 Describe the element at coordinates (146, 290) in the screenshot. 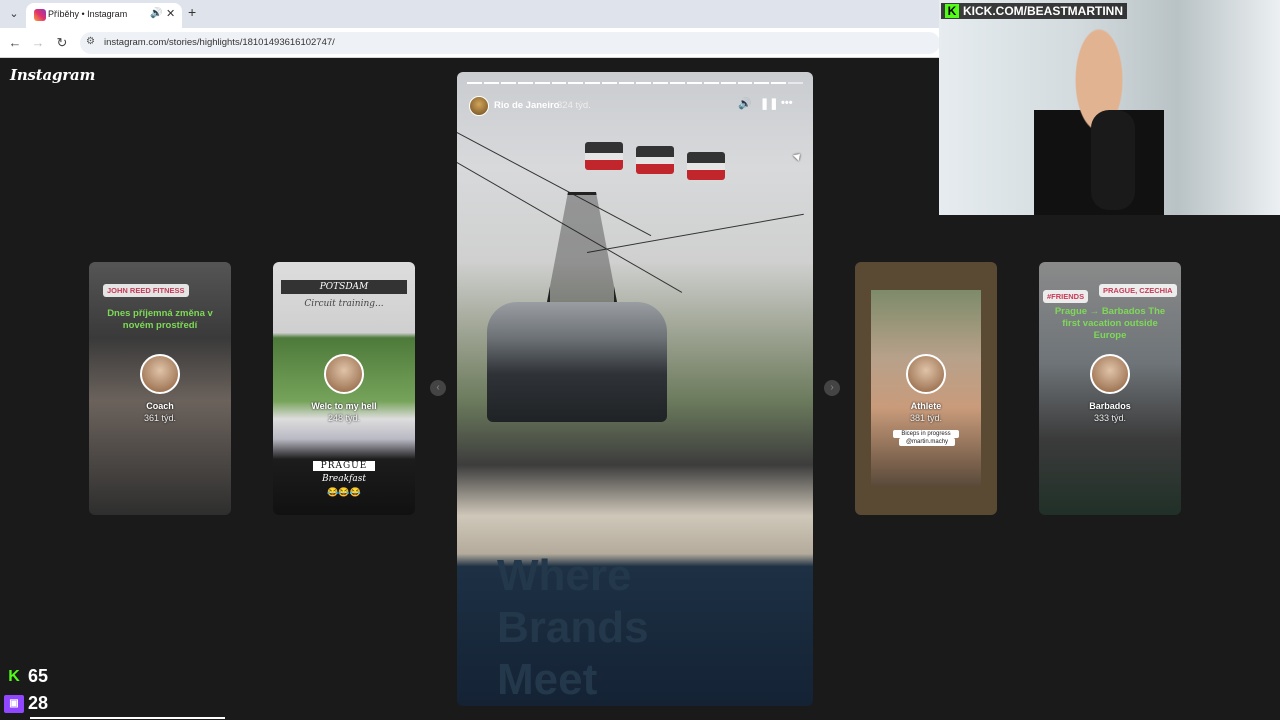

I see `location-chip: JOHN REED FITNESS` at that location.